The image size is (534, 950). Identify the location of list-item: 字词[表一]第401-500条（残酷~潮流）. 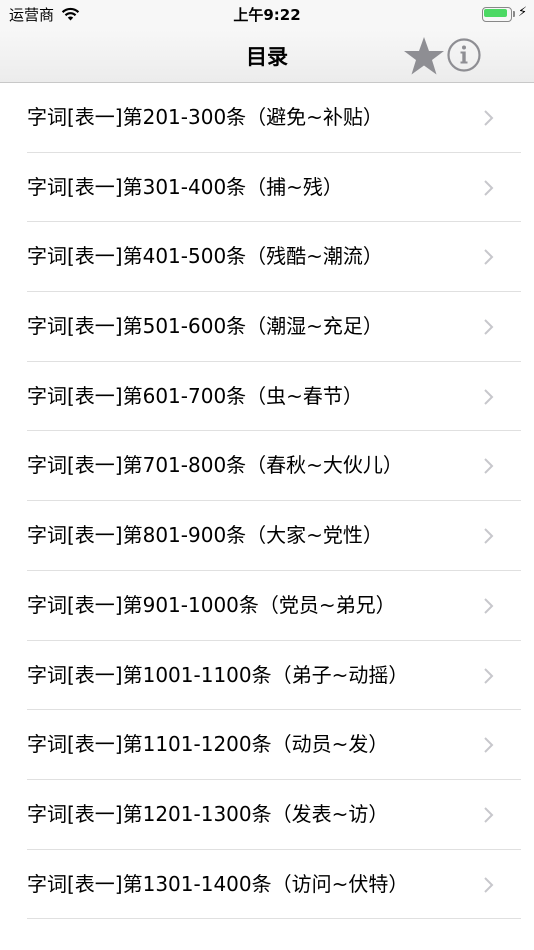
(267, 257).